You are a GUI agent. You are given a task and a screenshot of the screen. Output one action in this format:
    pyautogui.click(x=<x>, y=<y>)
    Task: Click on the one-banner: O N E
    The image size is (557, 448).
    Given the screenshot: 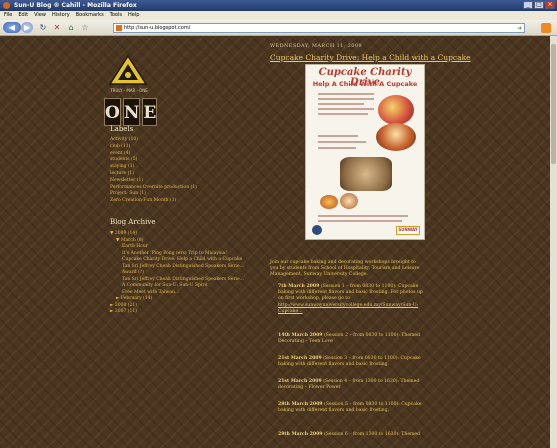 What is the action you would take?
    pyautogui.click(x=131, y=112)
    